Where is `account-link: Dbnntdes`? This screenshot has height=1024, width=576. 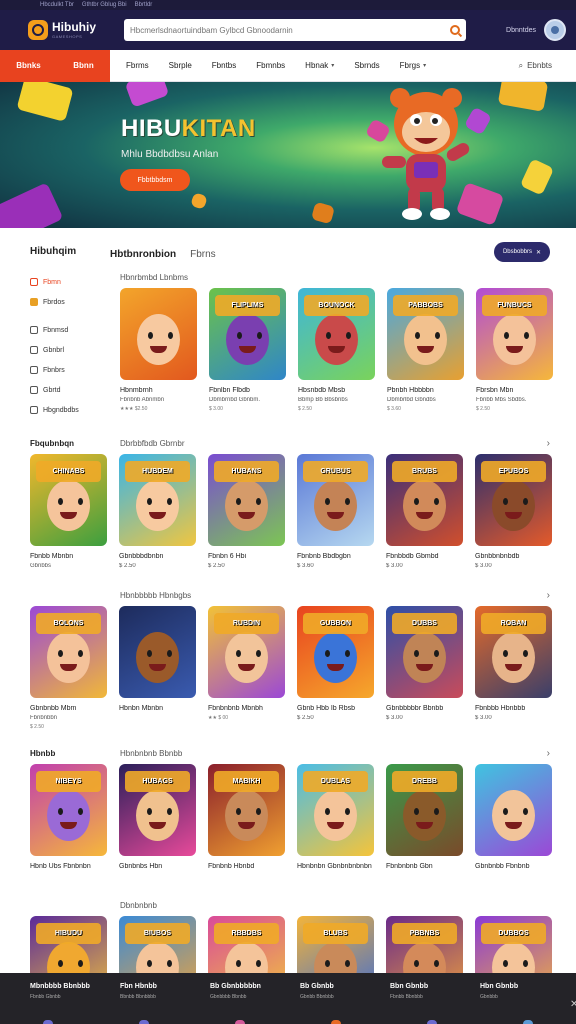 account-link: Dbnntdes is located at coordinates (521, 30).